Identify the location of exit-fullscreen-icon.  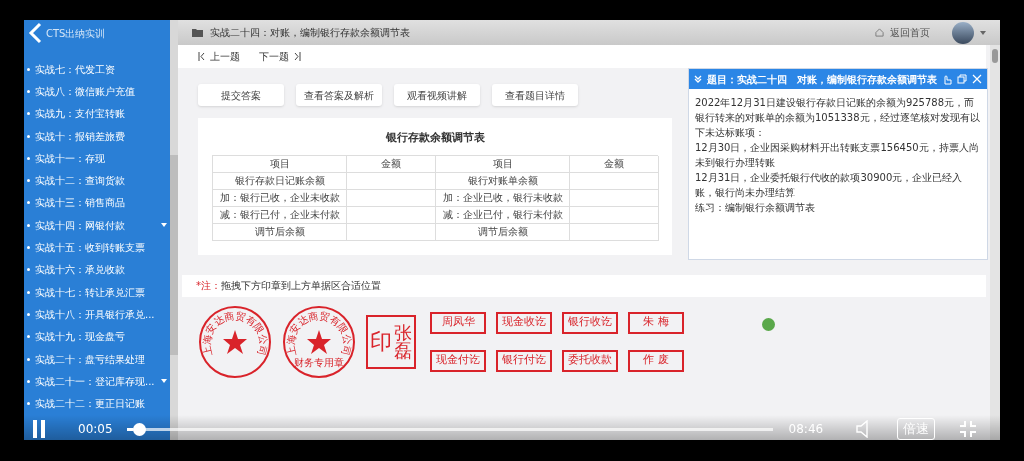
(968, 429).